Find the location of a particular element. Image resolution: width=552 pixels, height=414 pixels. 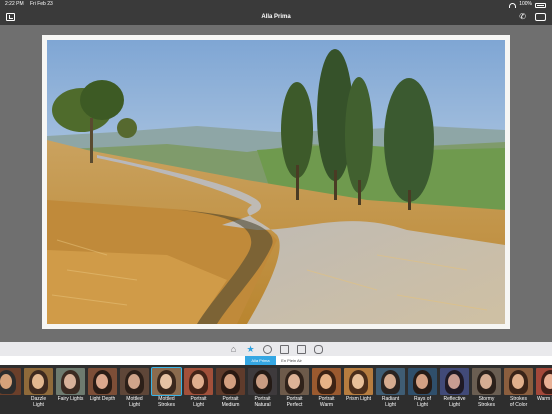

preset-item: Mottled Light is located at coordinates (134, 390).